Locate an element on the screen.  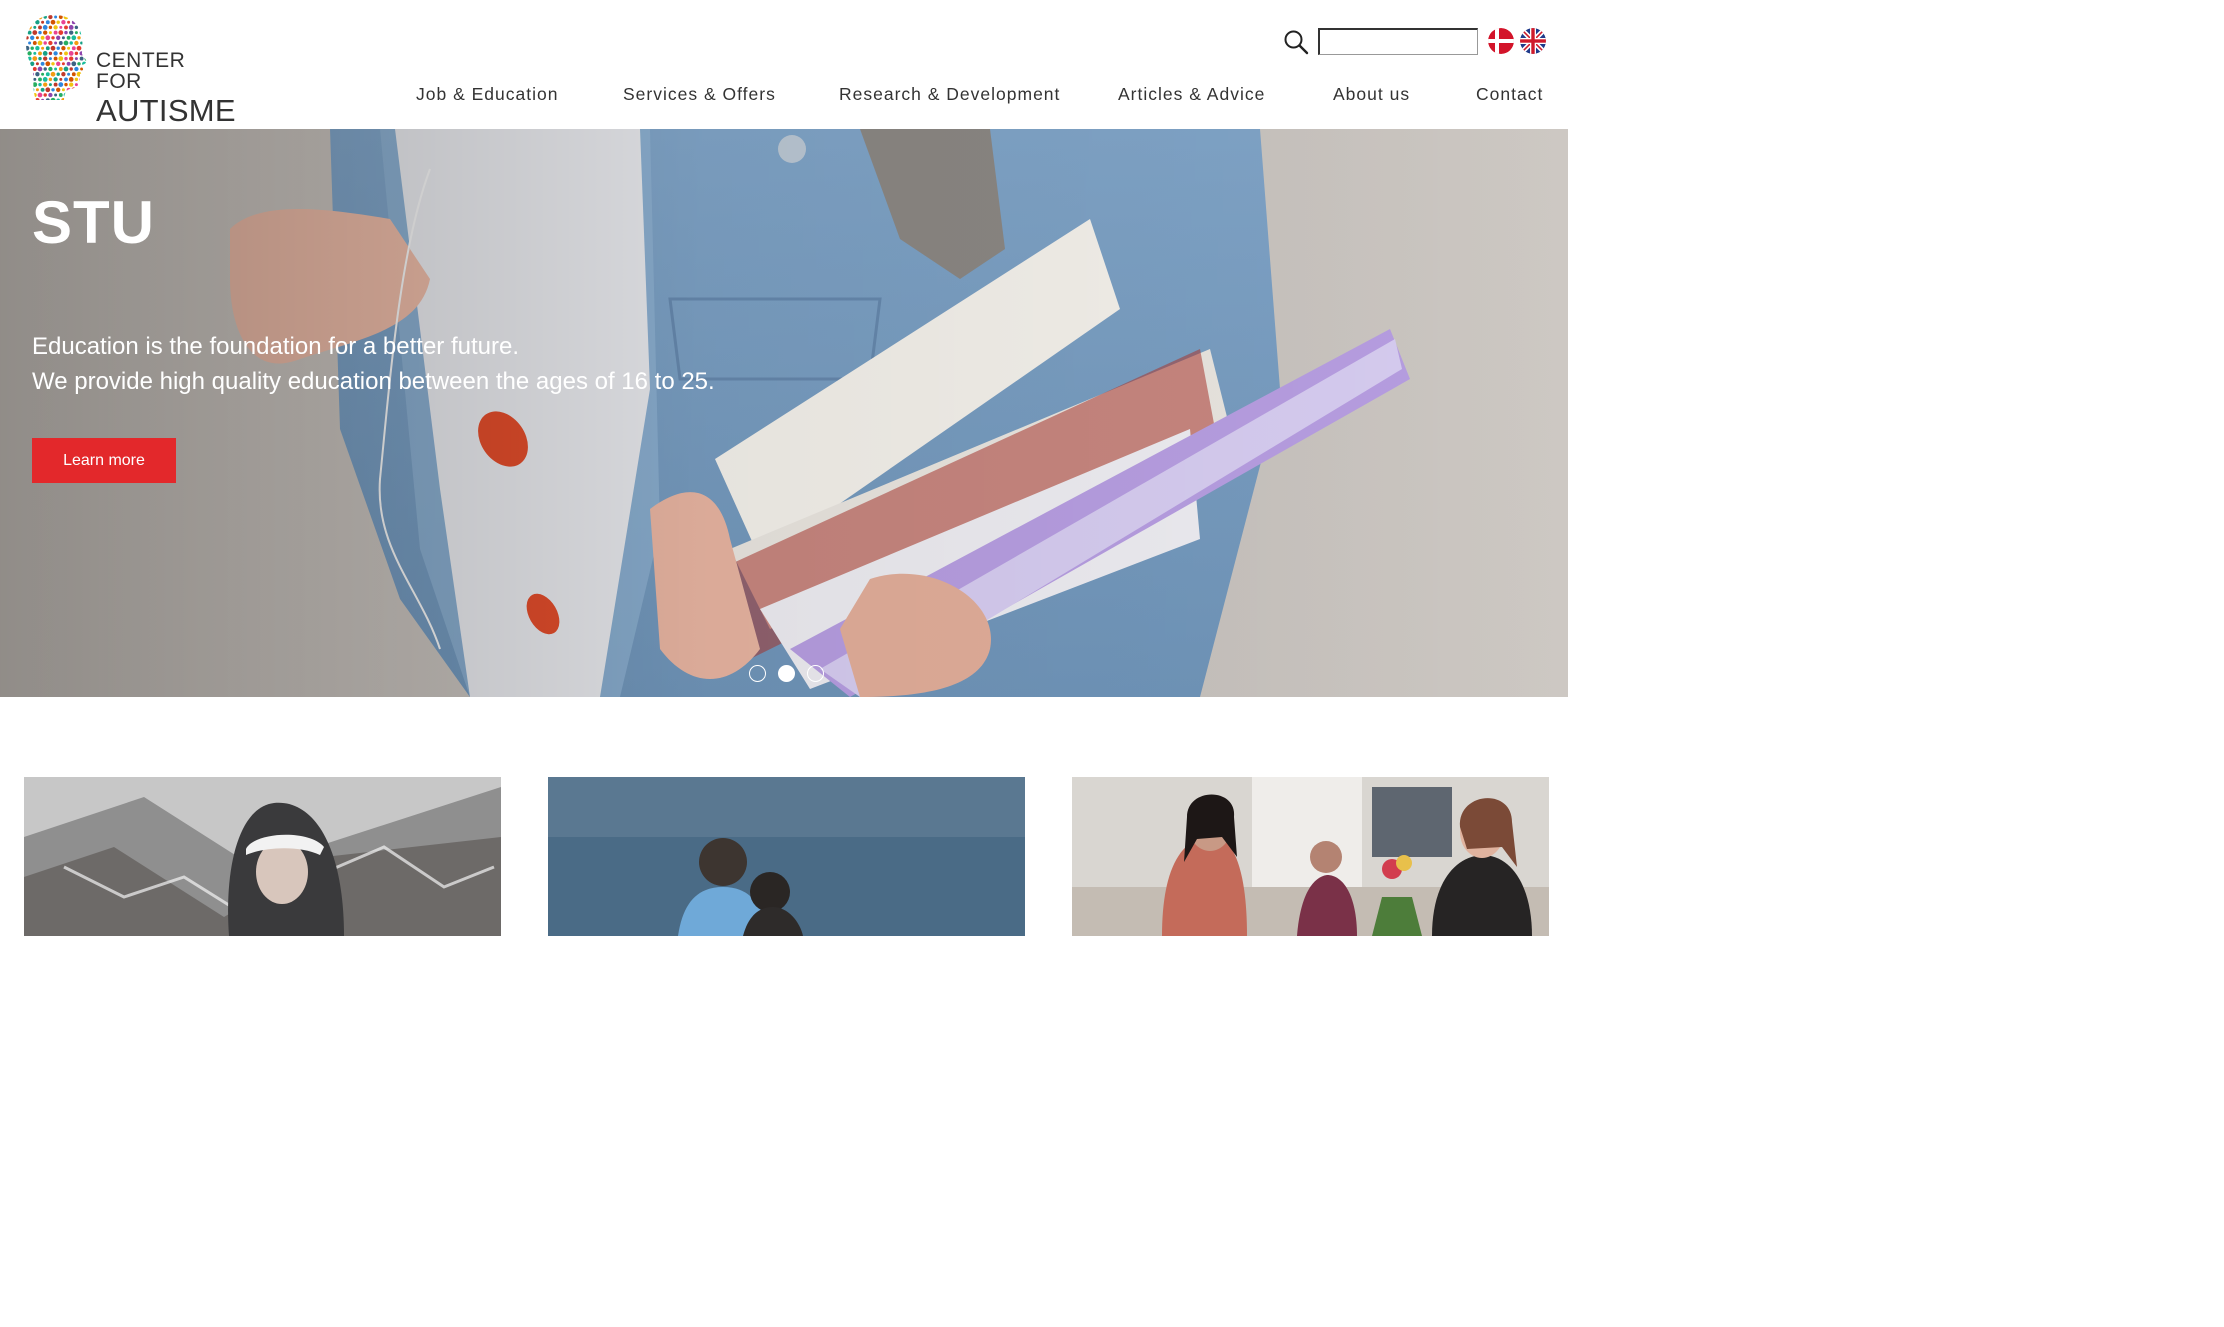
uk-flag-icon is located at coordinates (1533, 41).